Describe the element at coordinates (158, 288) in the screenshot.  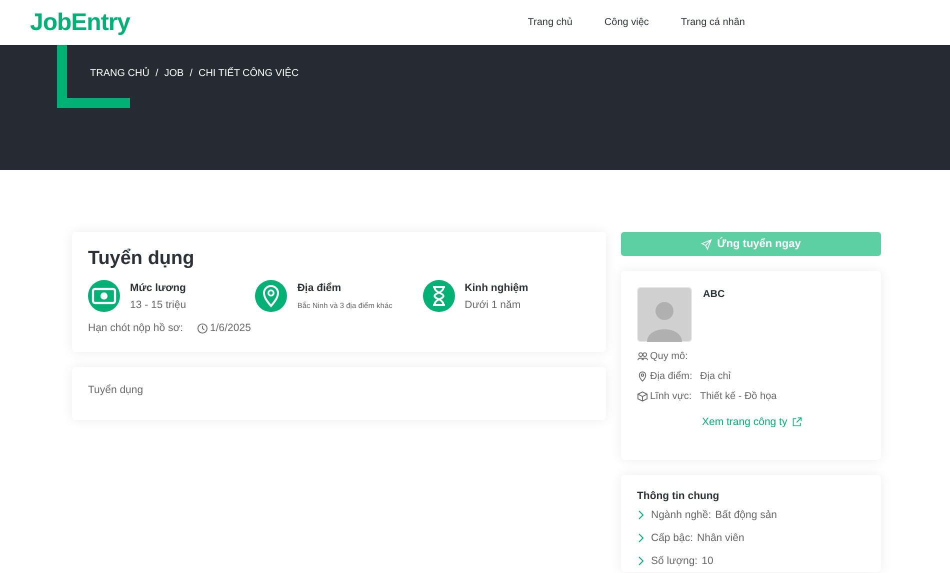
I see `fact-label: Mức lương` at that location.